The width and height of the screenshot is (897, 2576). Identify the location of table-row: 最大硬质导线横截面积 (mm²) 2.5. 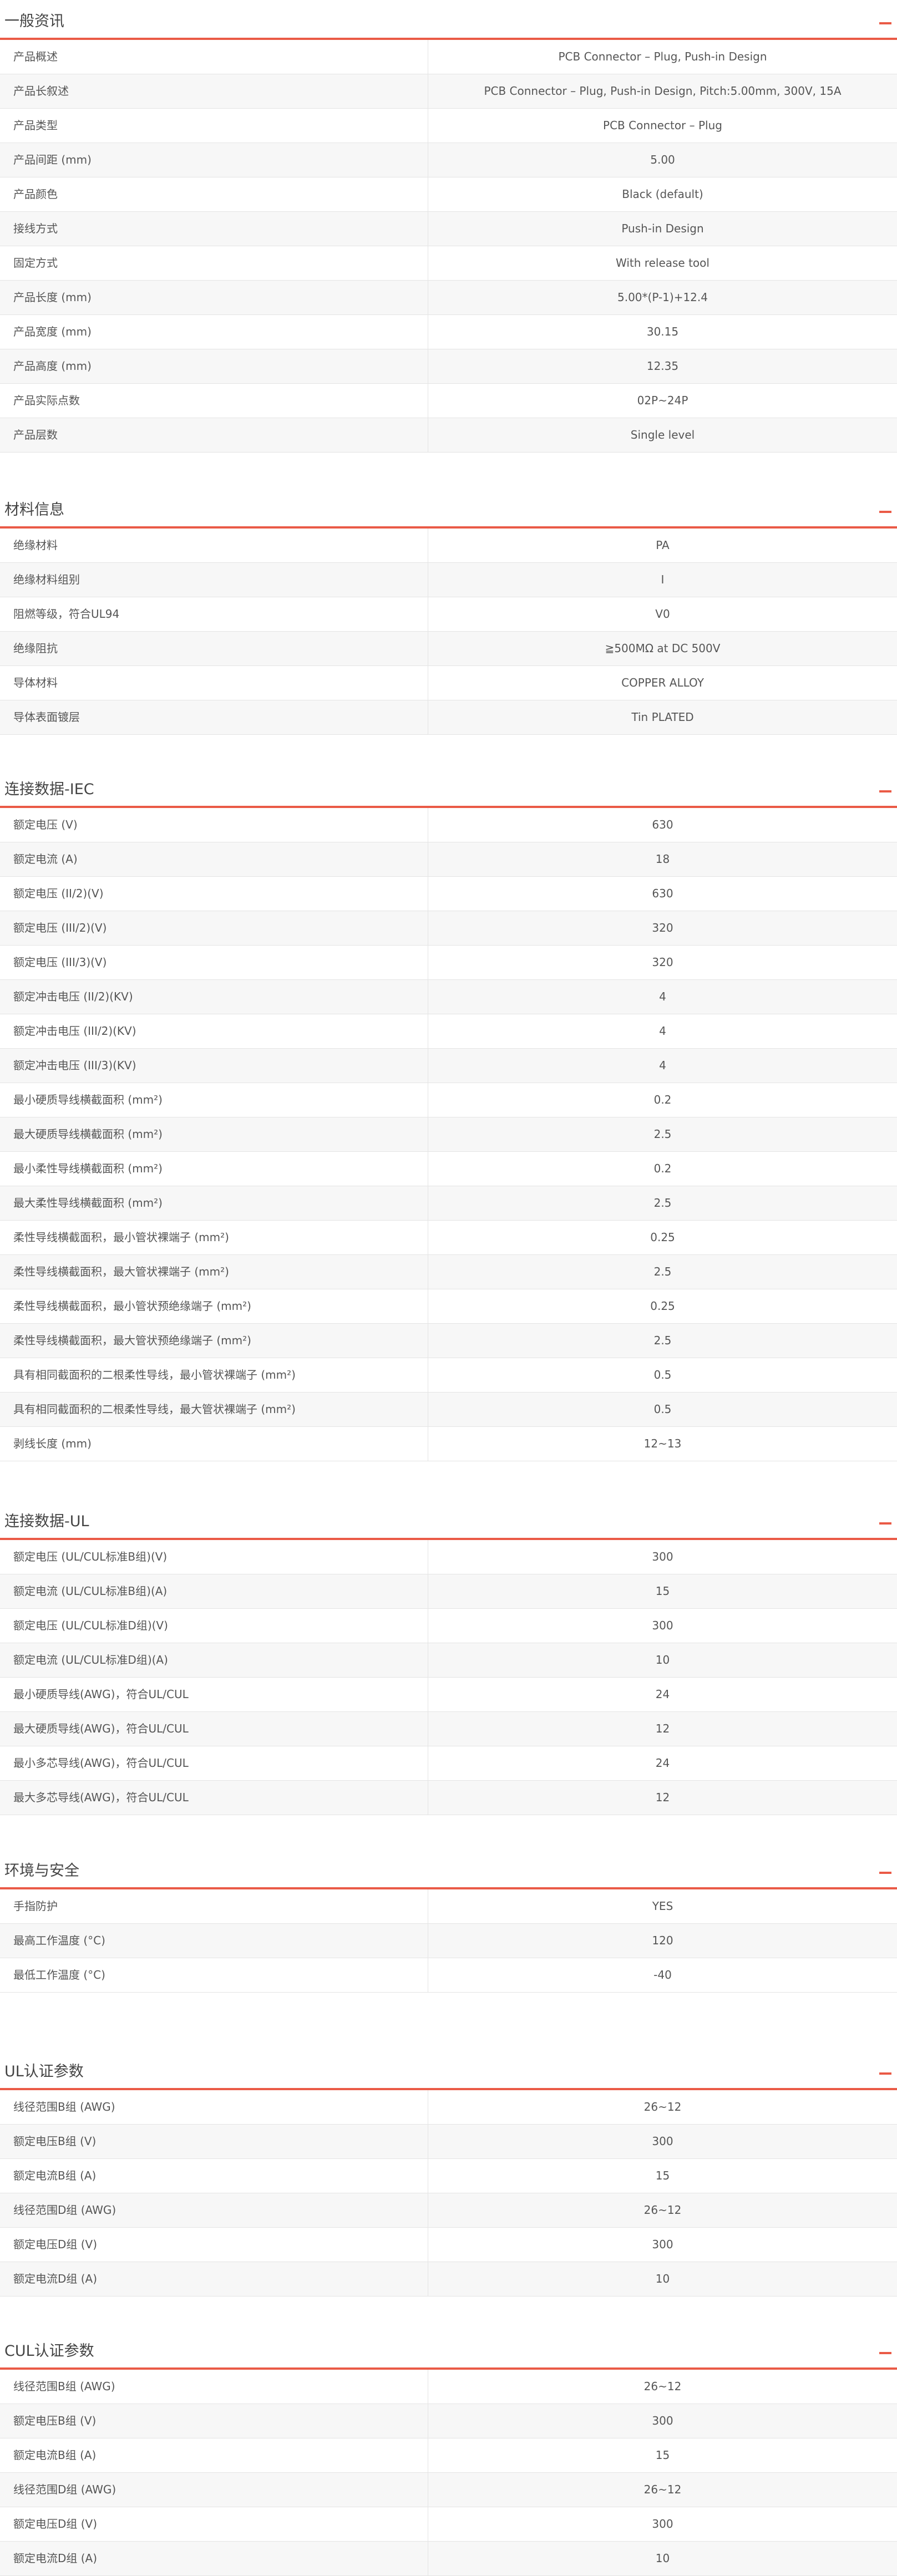
(448, 1134).